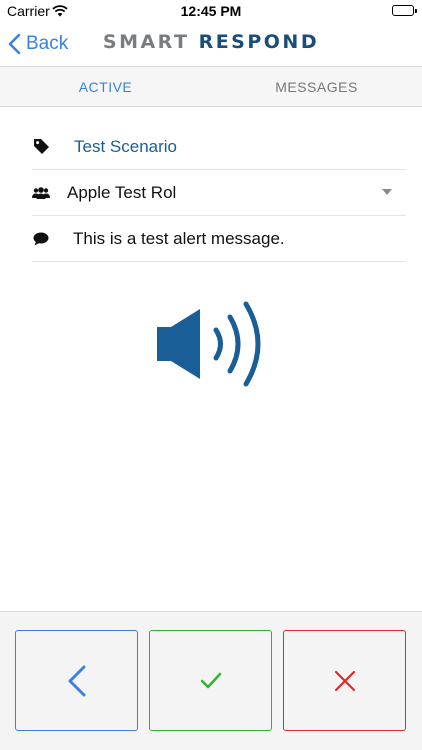 The width and height of the screenshot is (422, 750). What do you see at coordinates (316, 86) in the screenshot?
I see `tab-messages: MESSAGES` at bounding box center [316, 86].